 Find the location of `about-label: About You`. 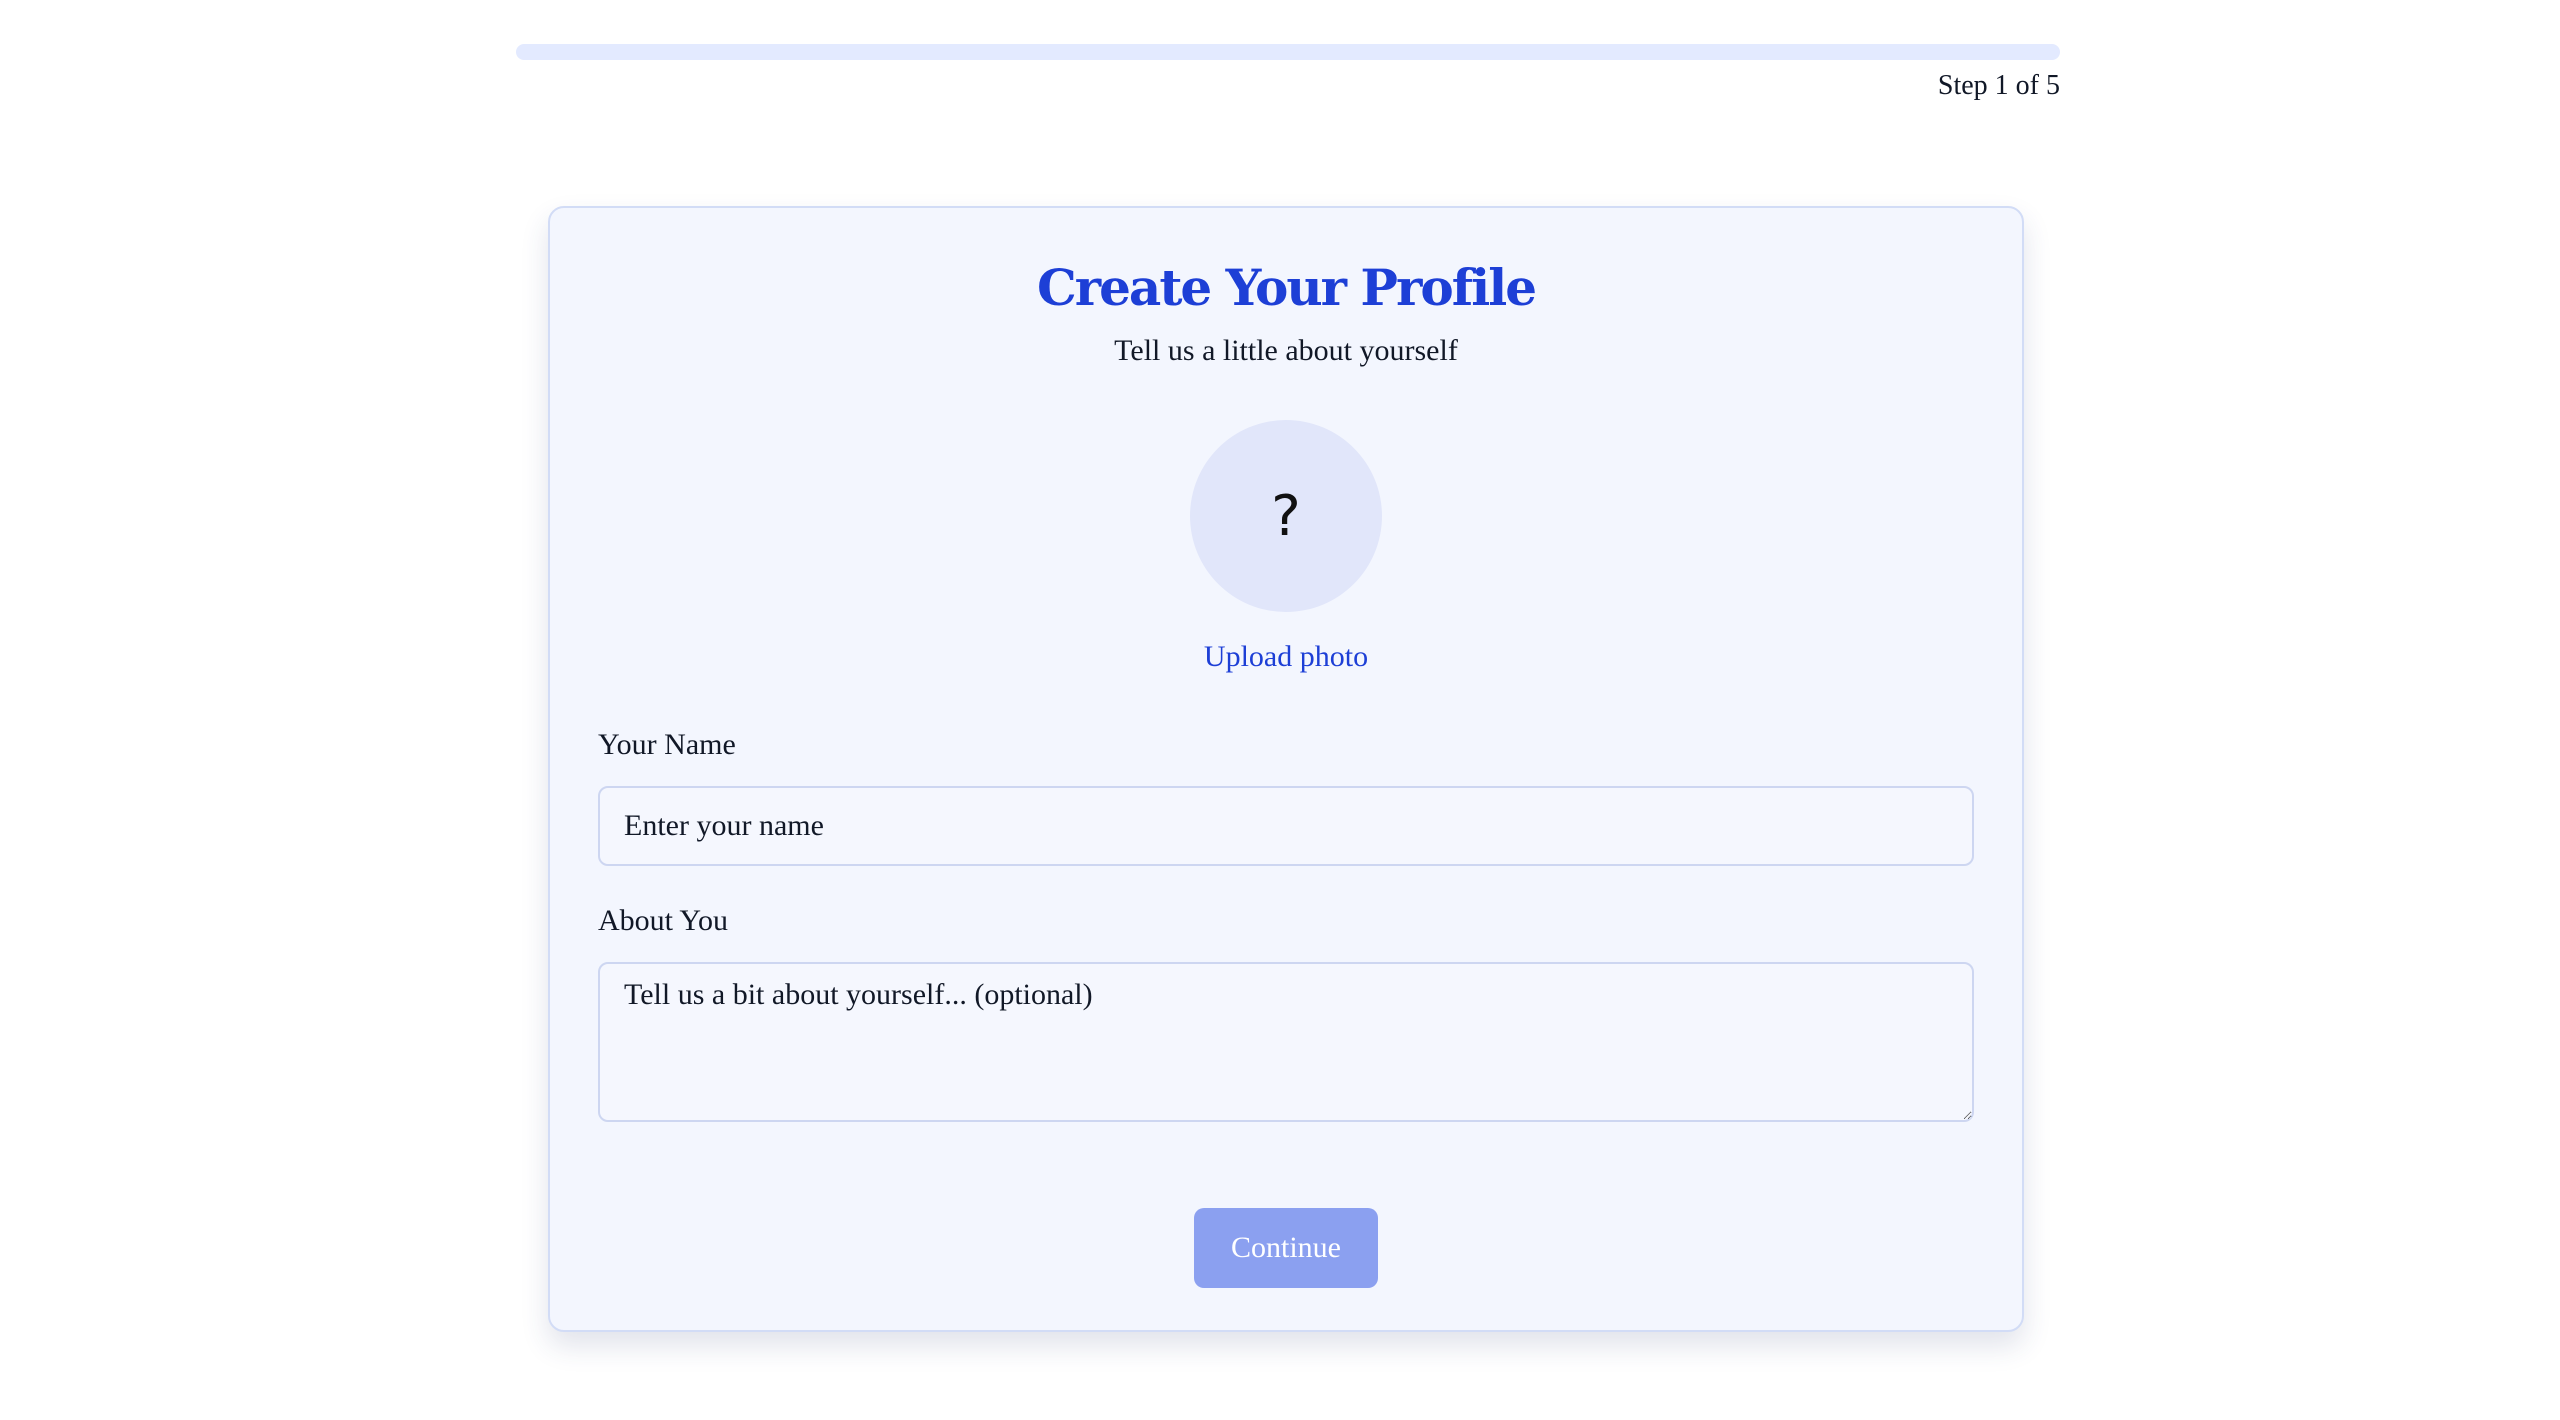

about-label: About You is located at coordinates (663, 920).